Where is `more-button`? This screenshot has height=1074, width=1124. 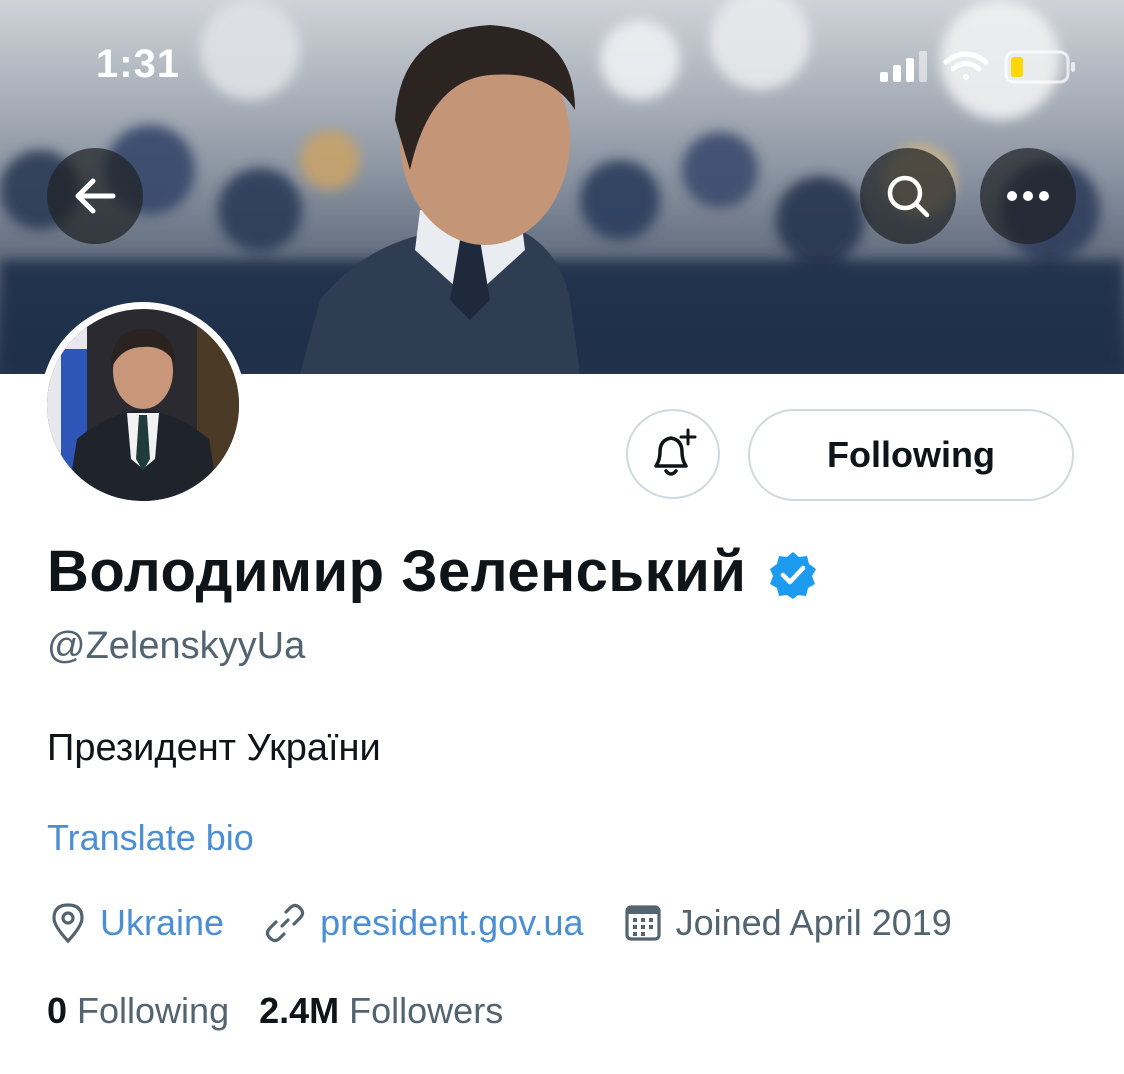 more-button is located at coordinates (1028, 196).